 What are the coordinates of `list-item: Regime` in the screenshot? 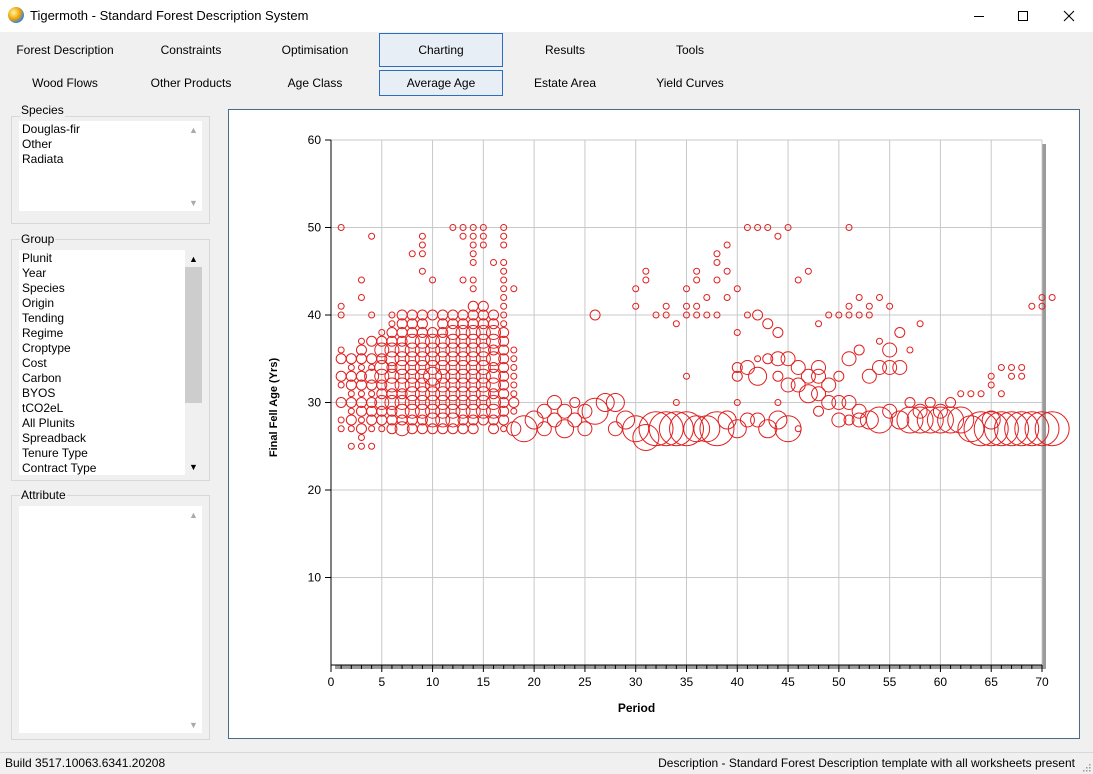 It's located at (59, 333).